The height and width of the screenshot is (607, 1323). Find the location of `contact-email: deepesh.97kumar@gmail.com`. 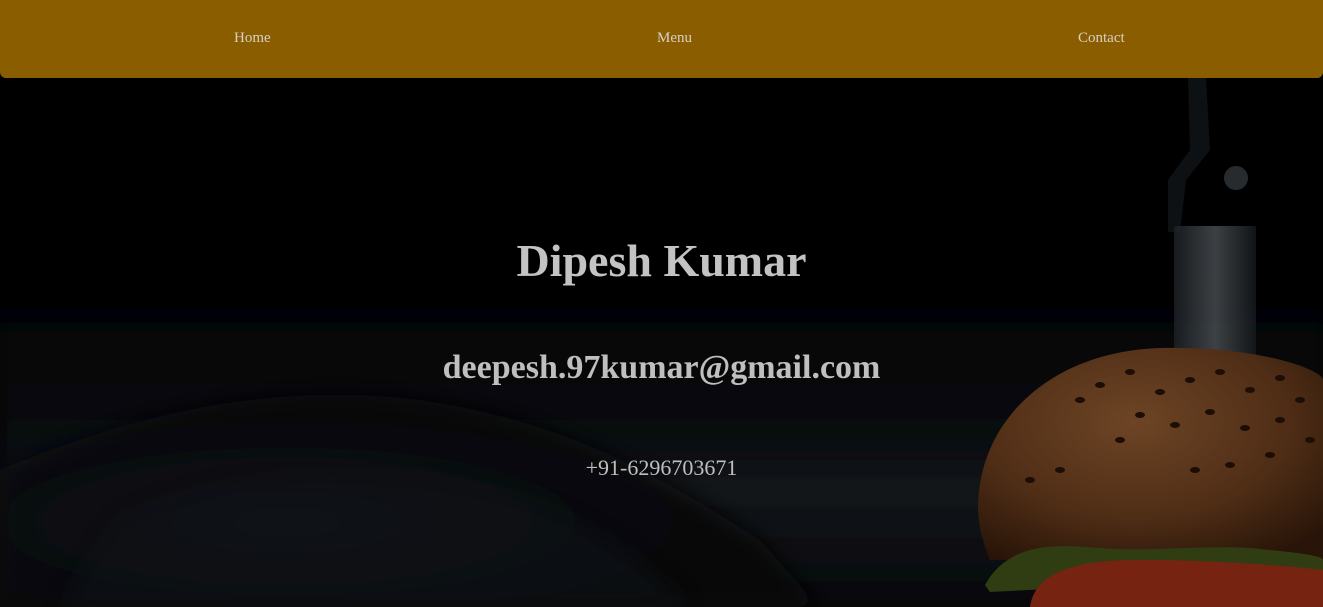

contact-email: deepesh.97kumar@gmail.com is located at coordinates (661, 367).